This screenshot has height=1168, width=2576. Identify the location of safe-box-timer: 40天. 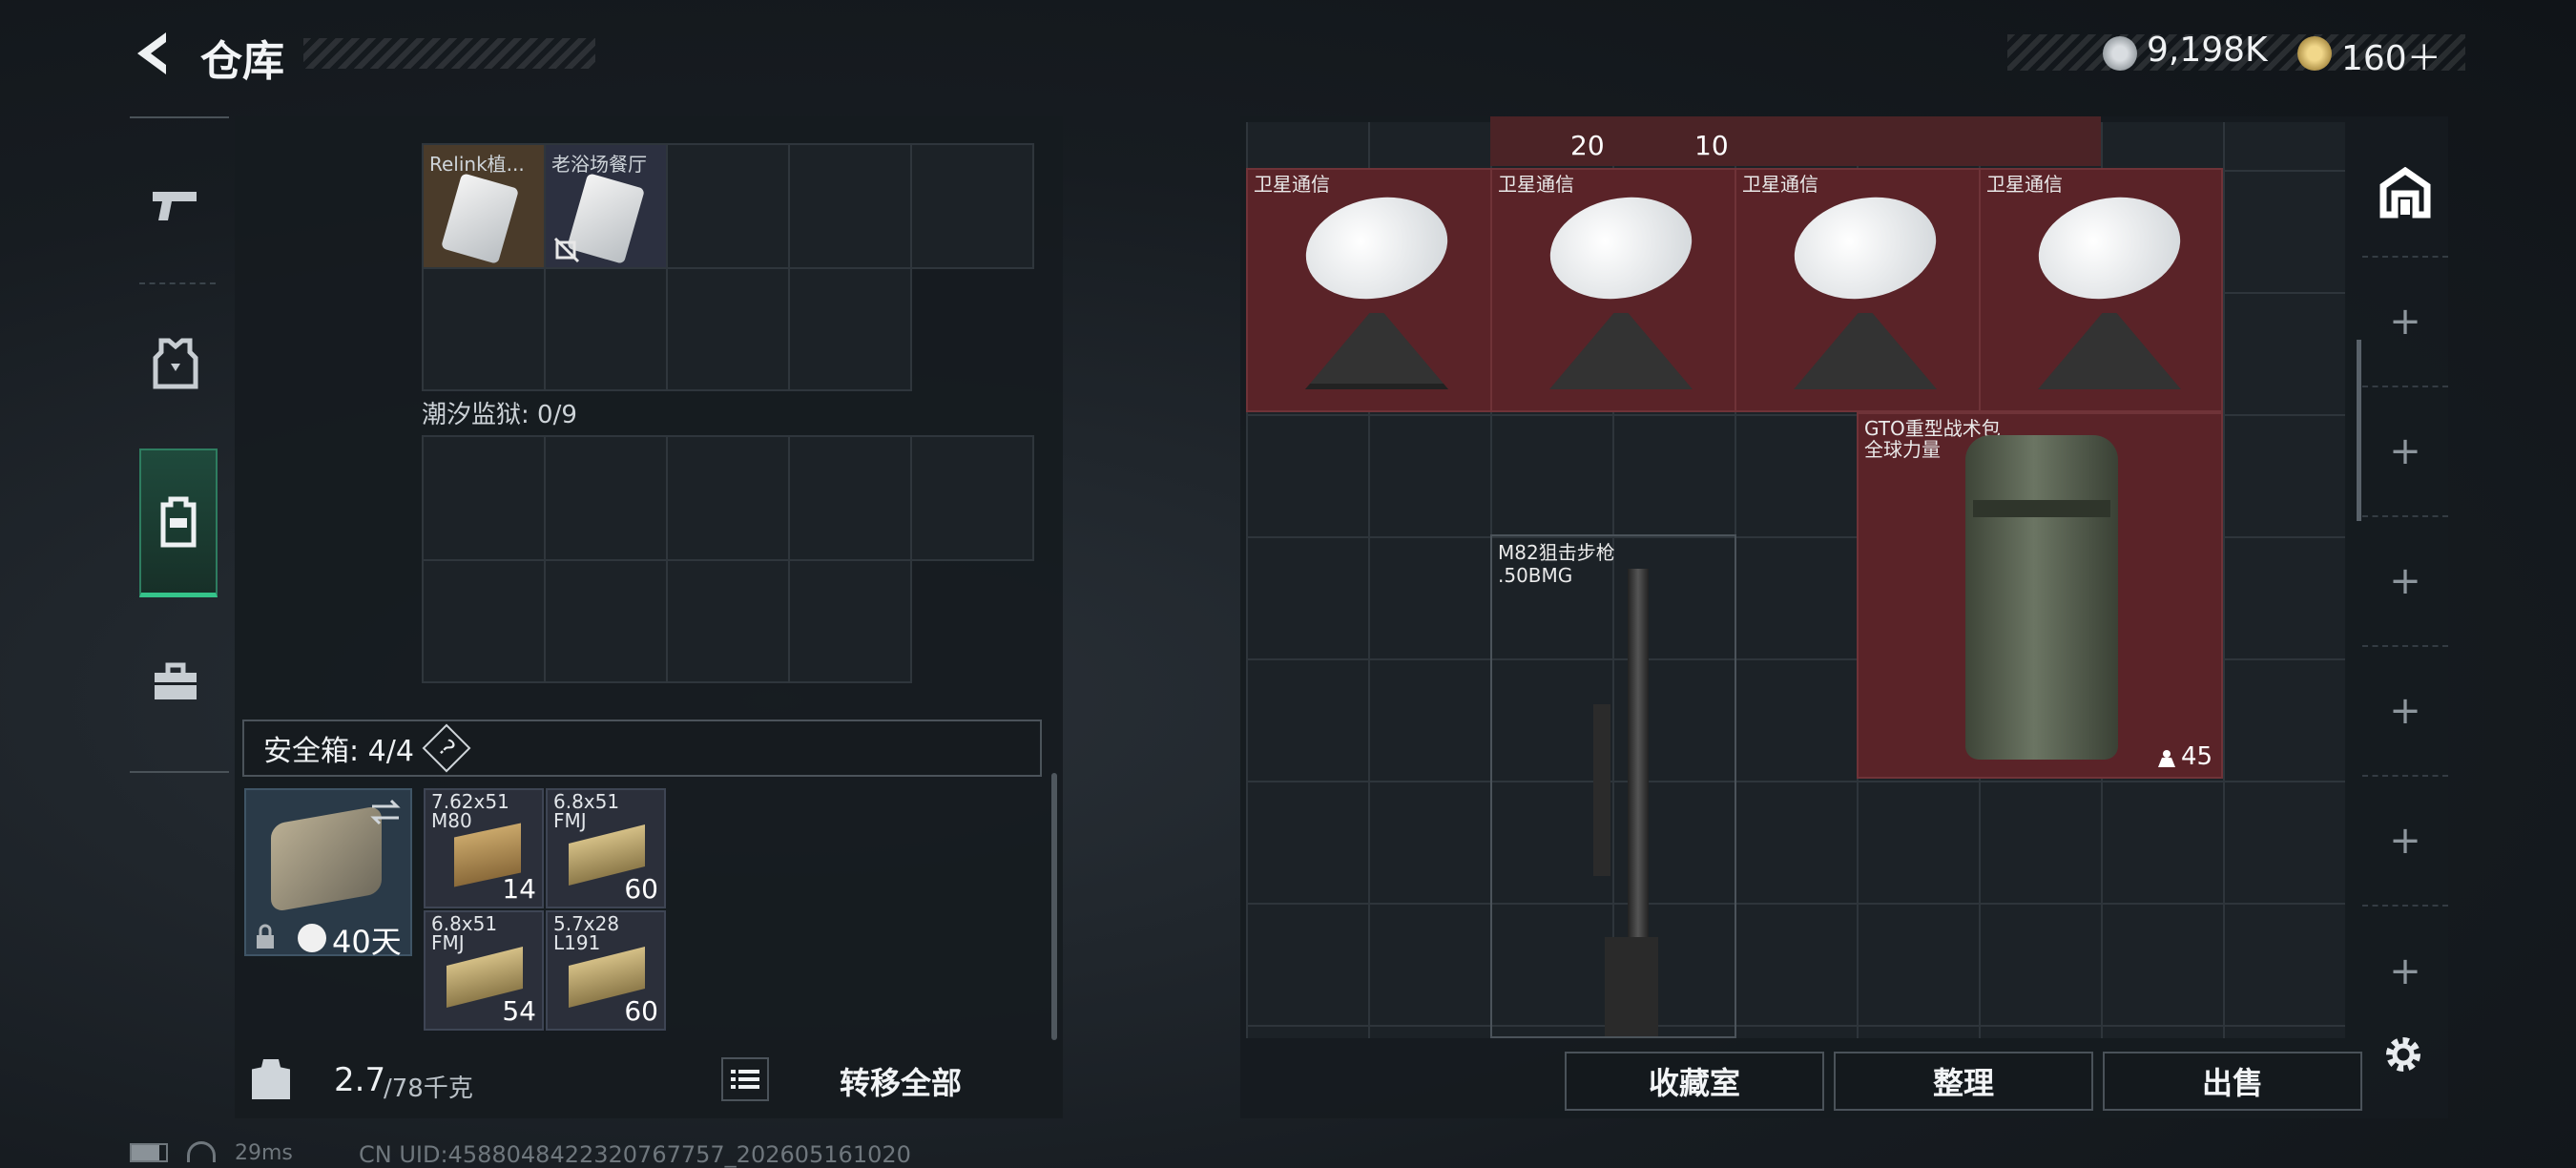
(367, 942).